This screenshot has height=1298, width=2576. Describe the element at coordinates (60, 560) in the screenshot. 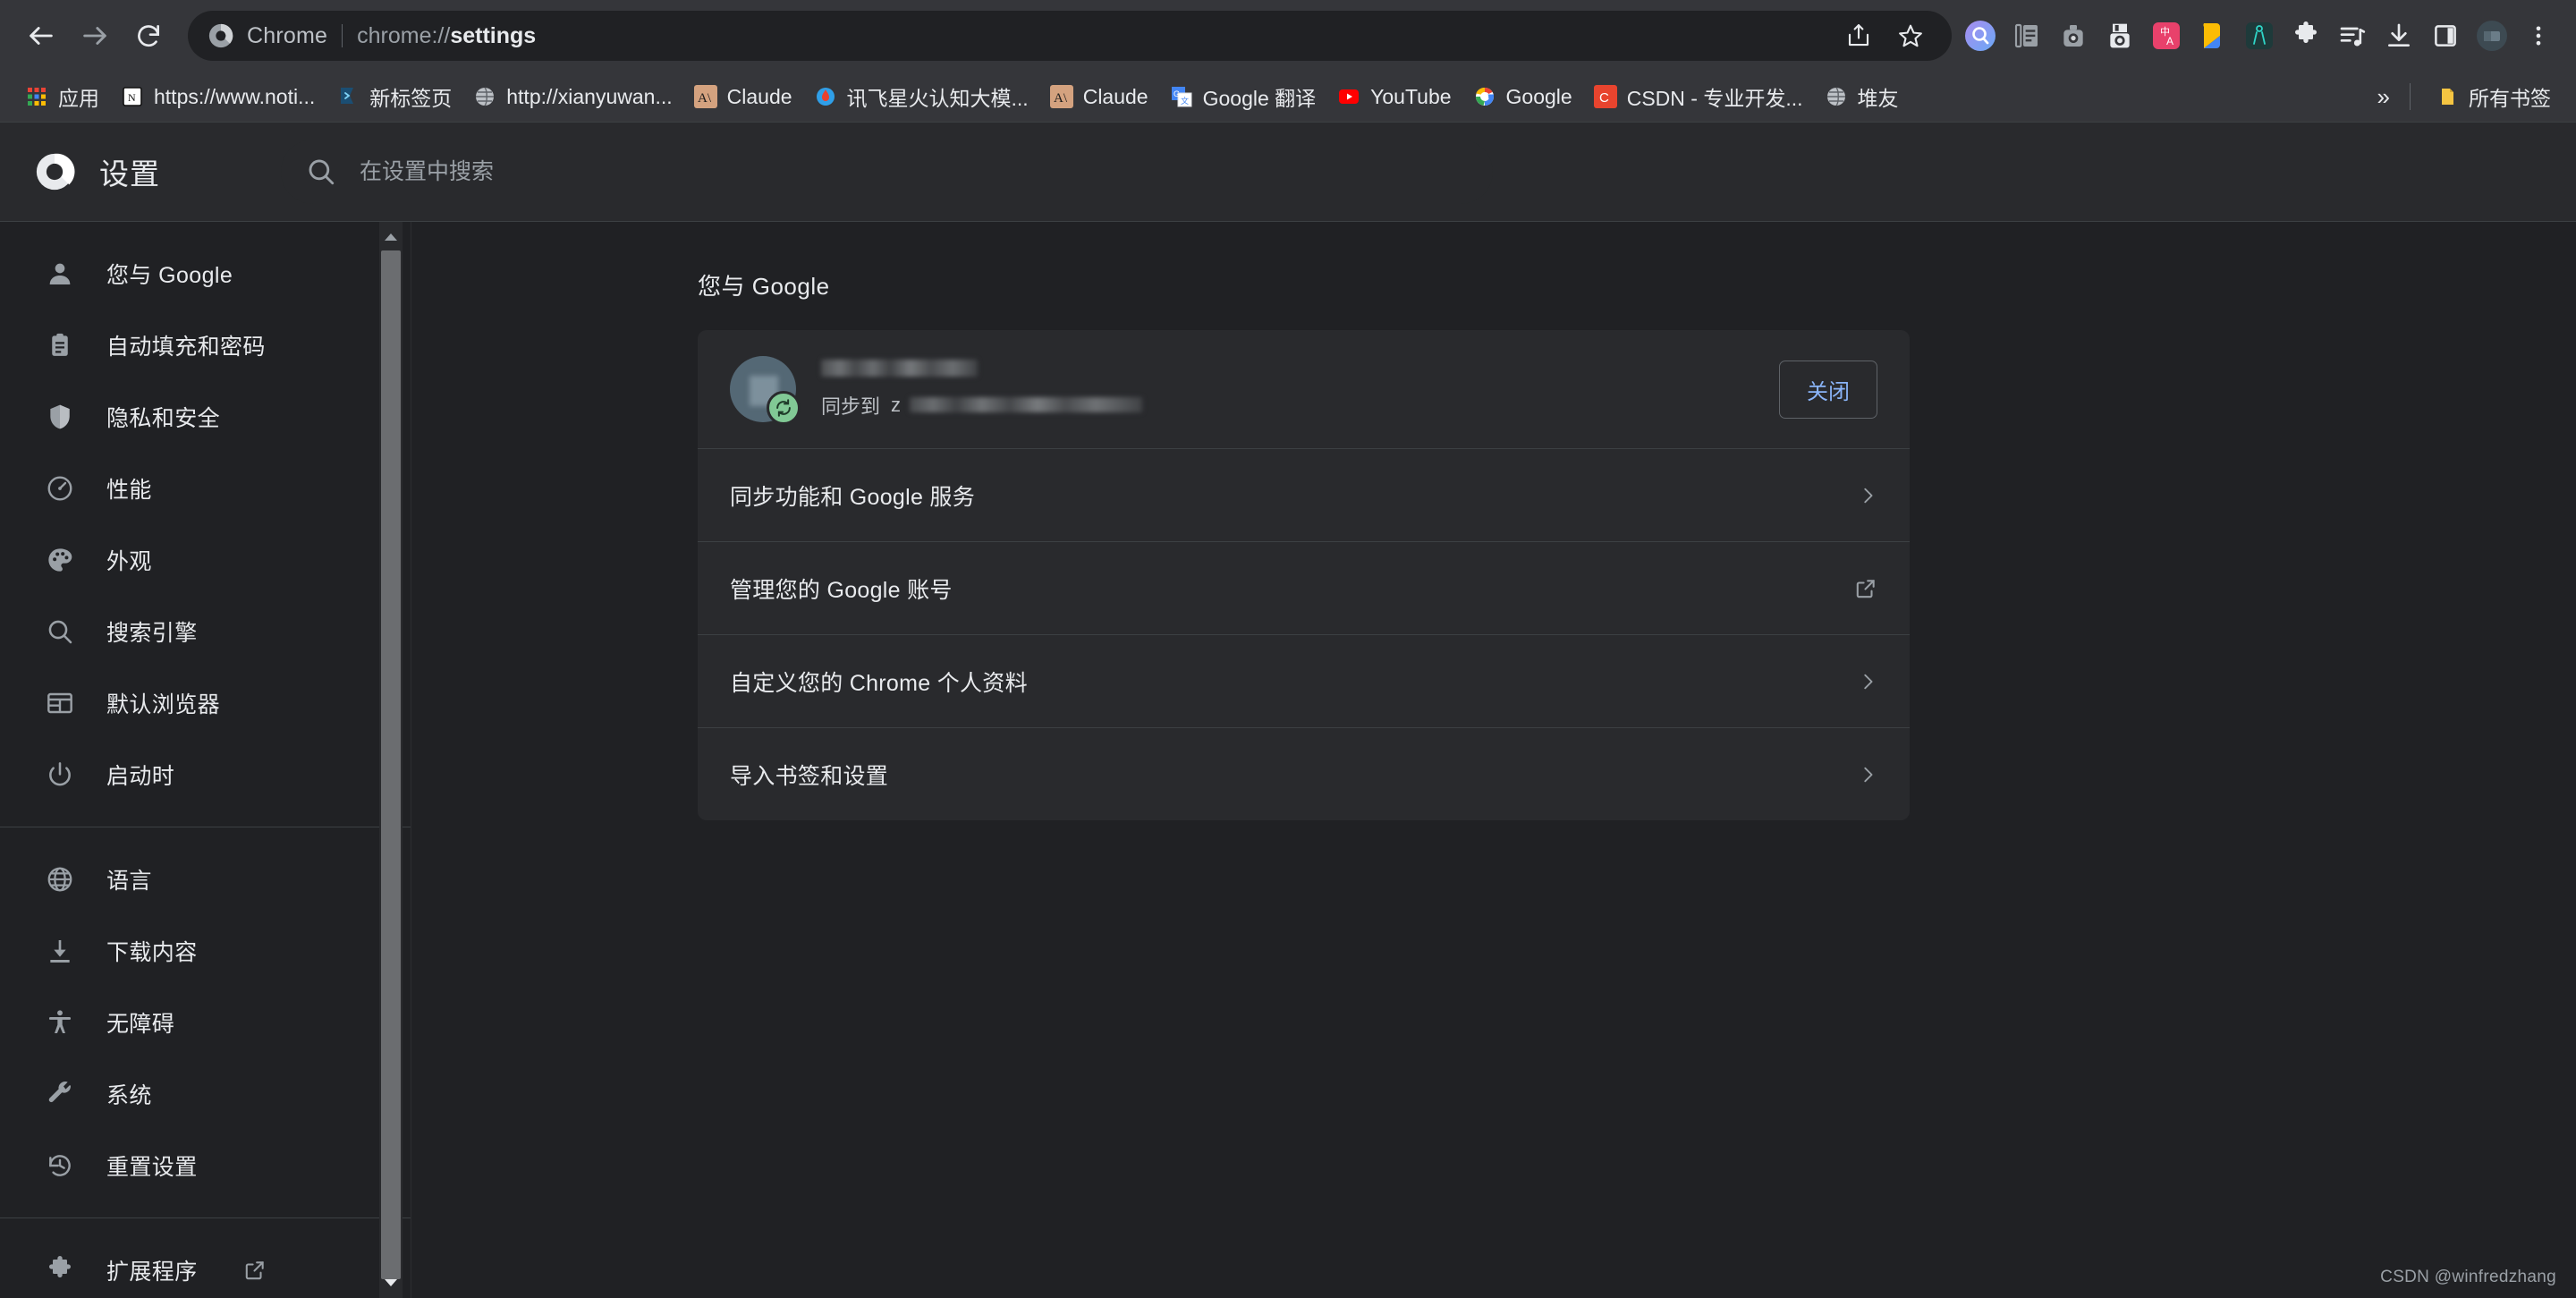

I see `palette-icon` at that location.